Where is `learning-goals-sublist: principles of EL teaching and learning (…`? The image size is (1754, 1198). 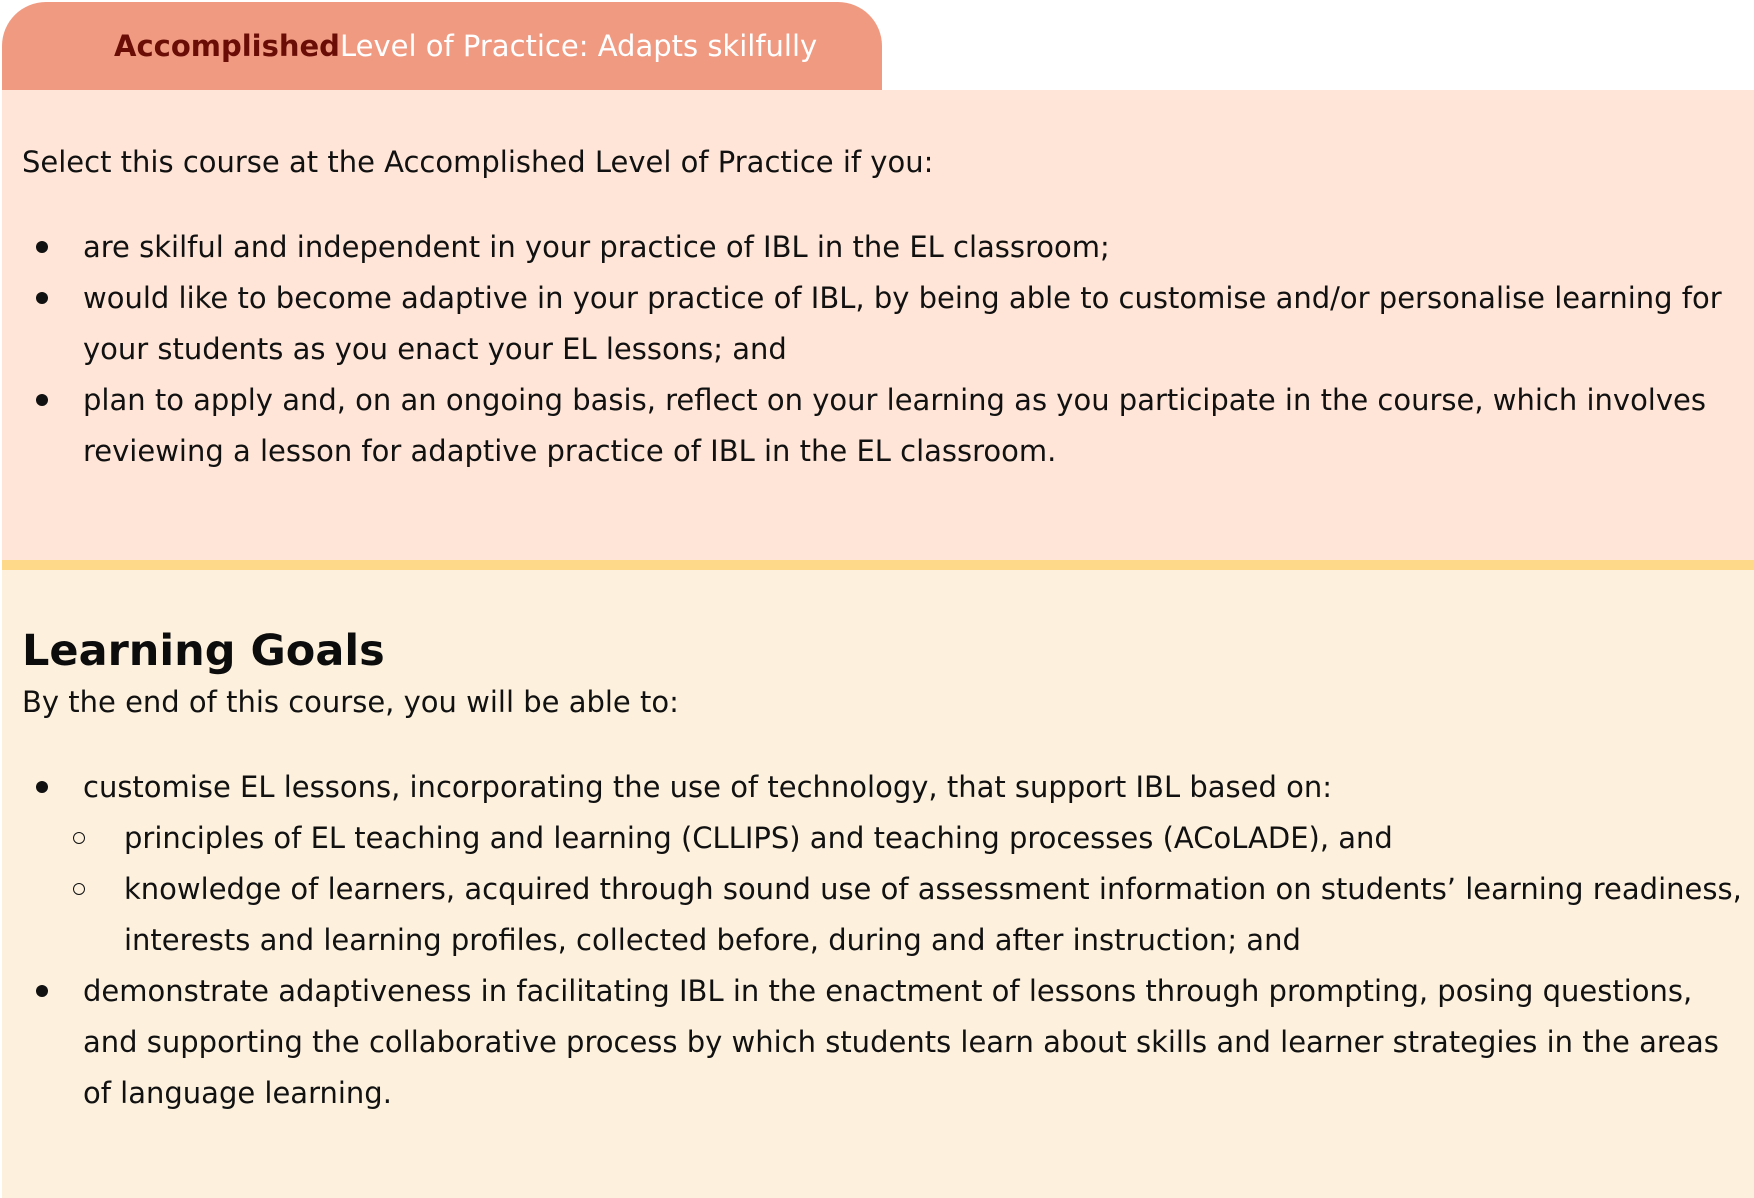
learning-goals-sublist: principles of EL teaching and learning (… is located at coordinates (888, 889).